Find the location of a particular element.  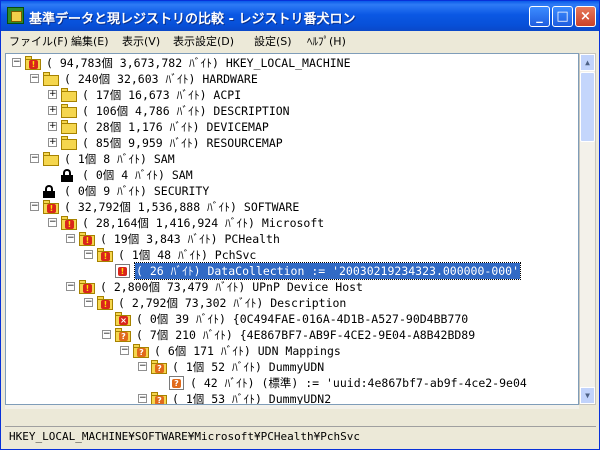

tree-row-label: ( 19個 3,843 ﾊﾞｲﾄ) PCHealth is located at coordinates (190, 239).